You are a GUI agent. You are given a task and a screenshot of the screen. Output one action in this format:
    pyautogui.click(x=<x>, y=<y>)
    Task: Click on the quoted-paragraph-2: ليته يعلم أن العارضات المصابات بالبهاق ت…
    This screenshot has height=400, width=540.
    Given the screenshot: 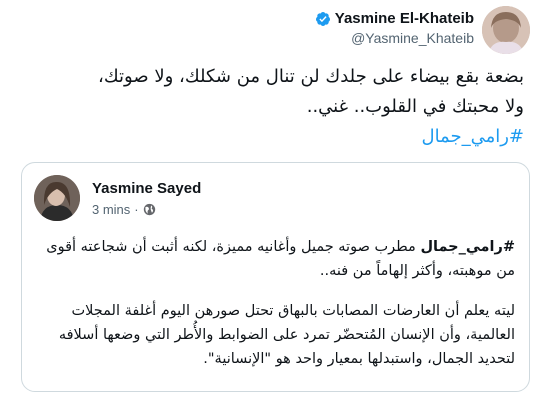 What is the action you would take?
    pyautogui.click(x=286, y=335)
    